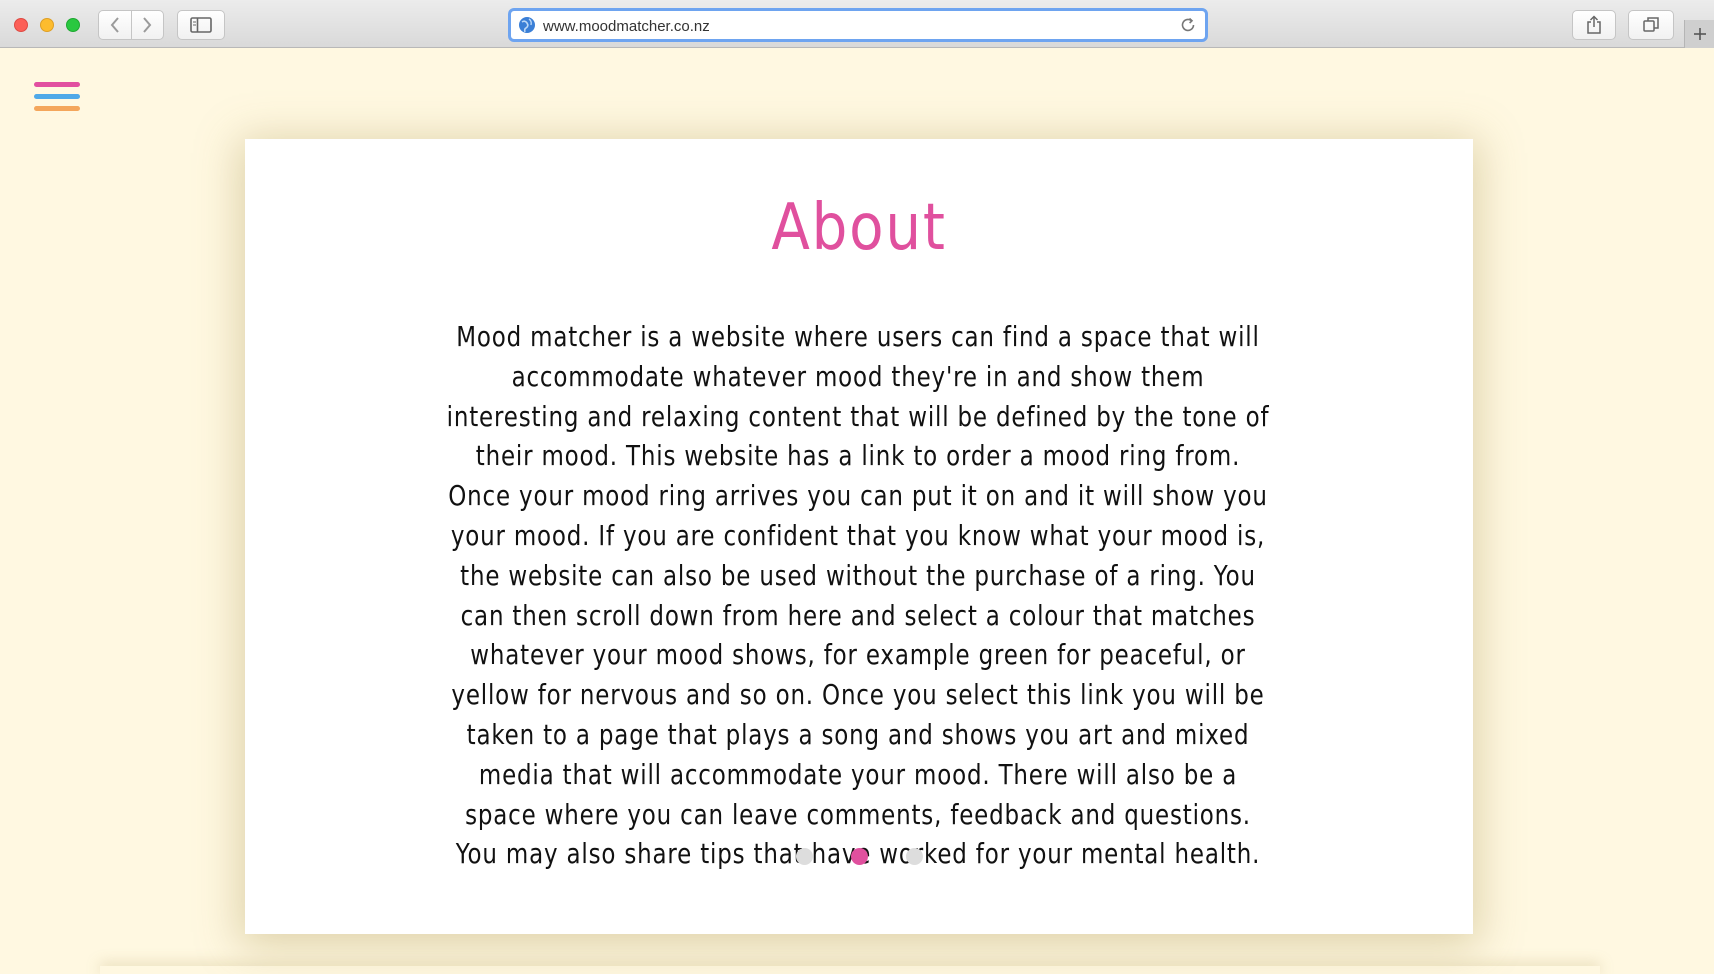 The image size is (1714, 974). Describe the element at coordinates (626, 26) in the screenshot. I see `url-text: www.moodmatcher.co.nz` at that location.